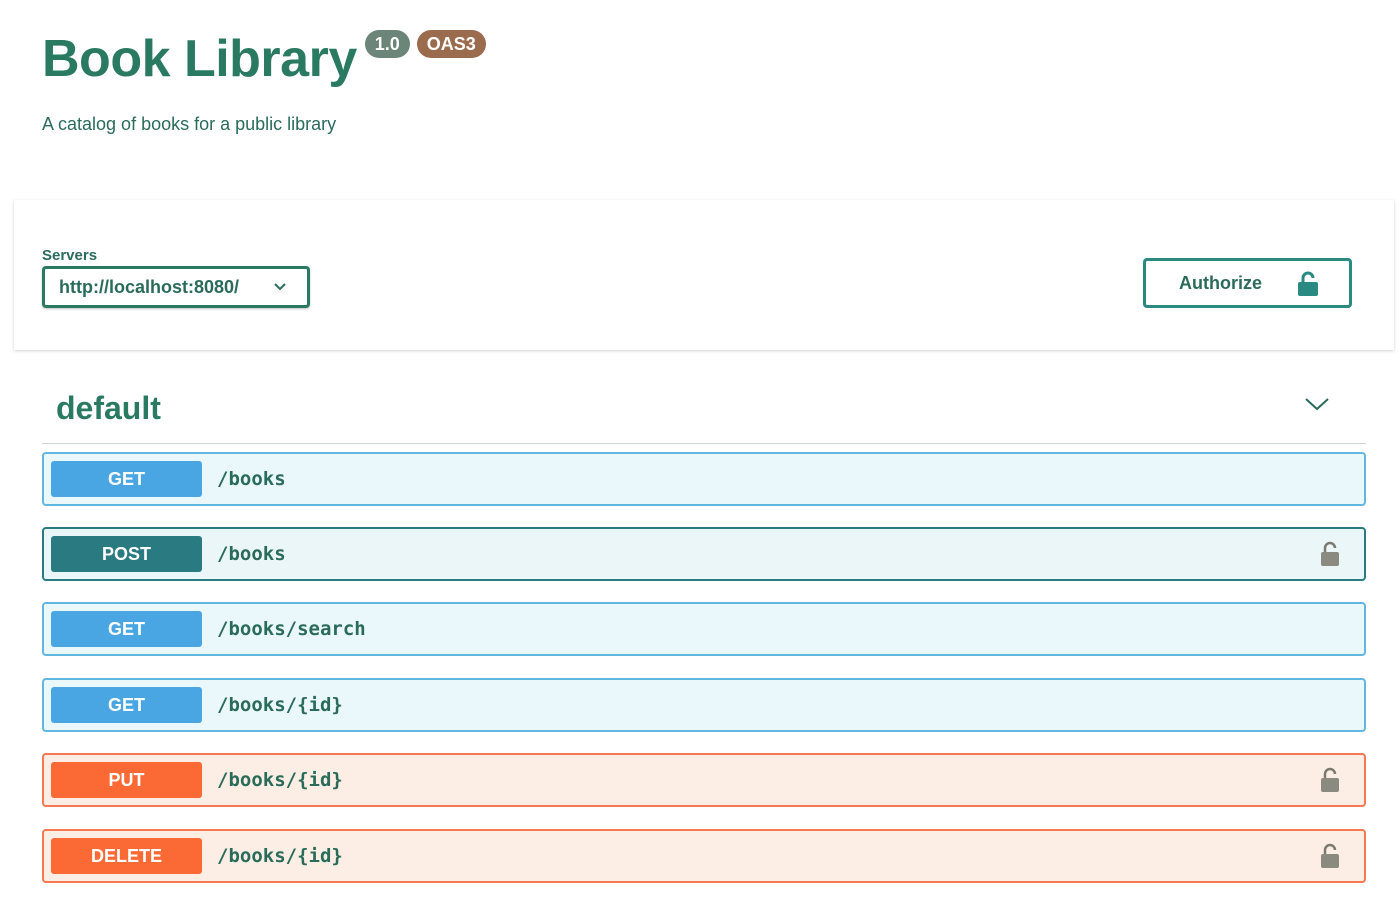 The image size is (1400, 914). I want to click on server-select-value: http://localhost:8080/, so click(149, 286).